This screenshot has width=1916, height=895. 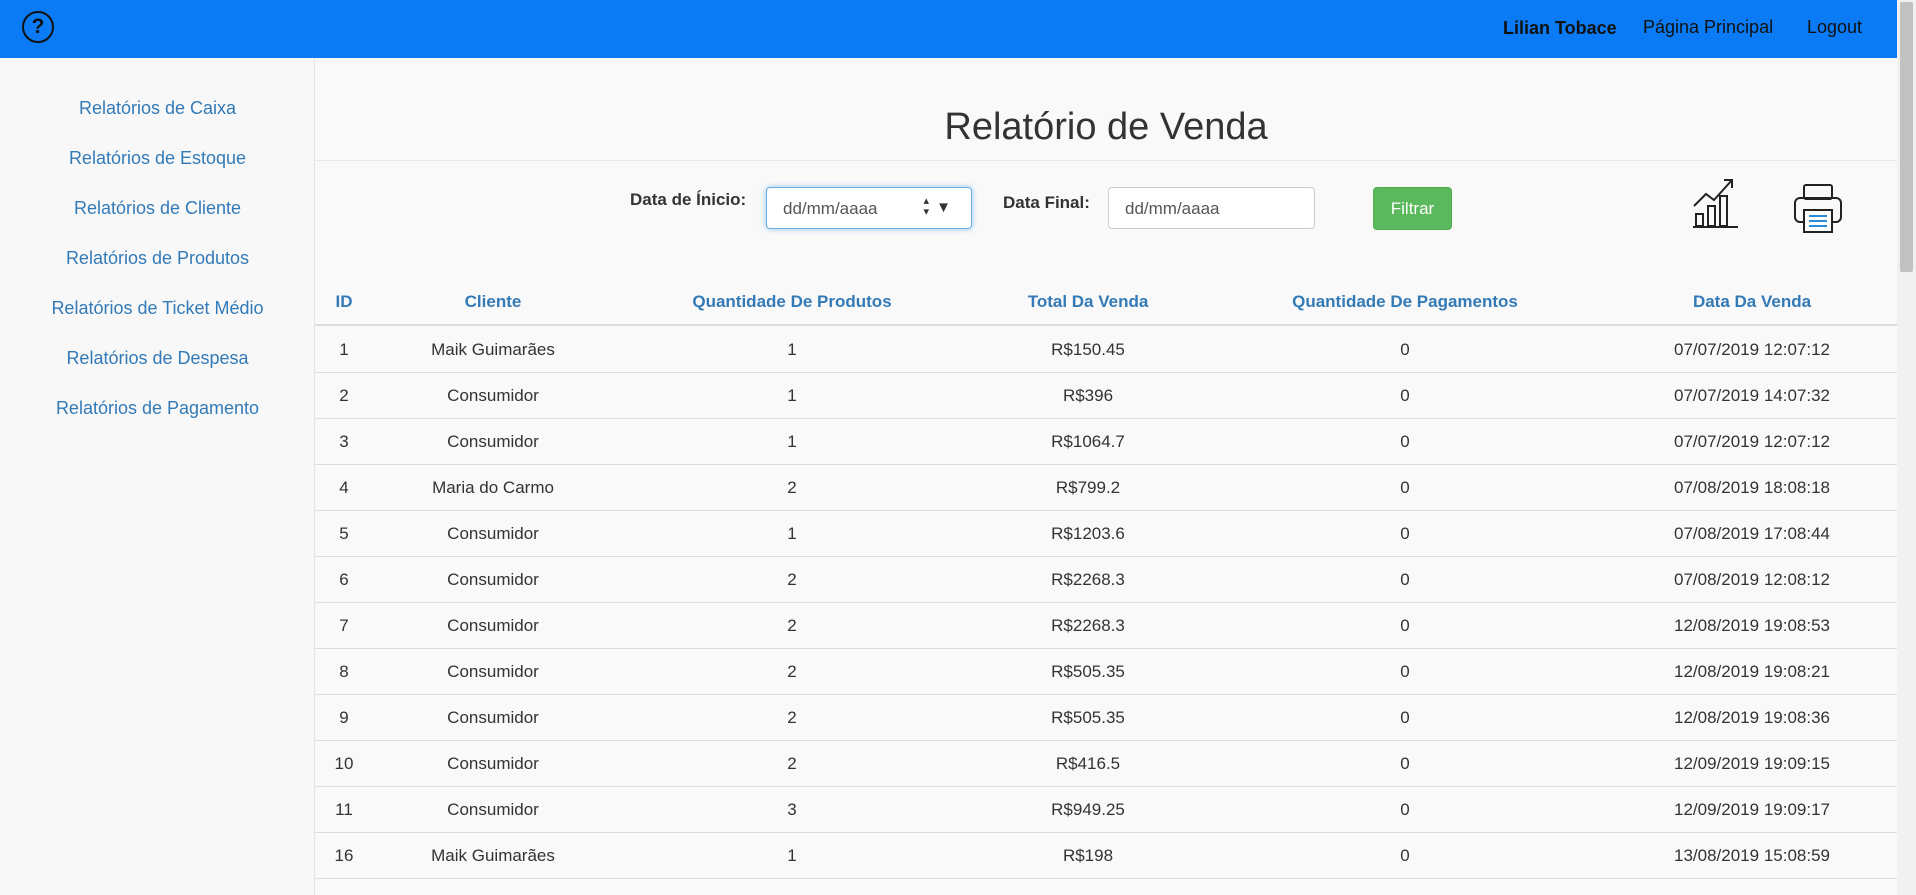 I want to click on table-row: 10 Consumidor 2 R$416.5 0 12/09/2019 19:09:15, so click(x=1106, y=764).